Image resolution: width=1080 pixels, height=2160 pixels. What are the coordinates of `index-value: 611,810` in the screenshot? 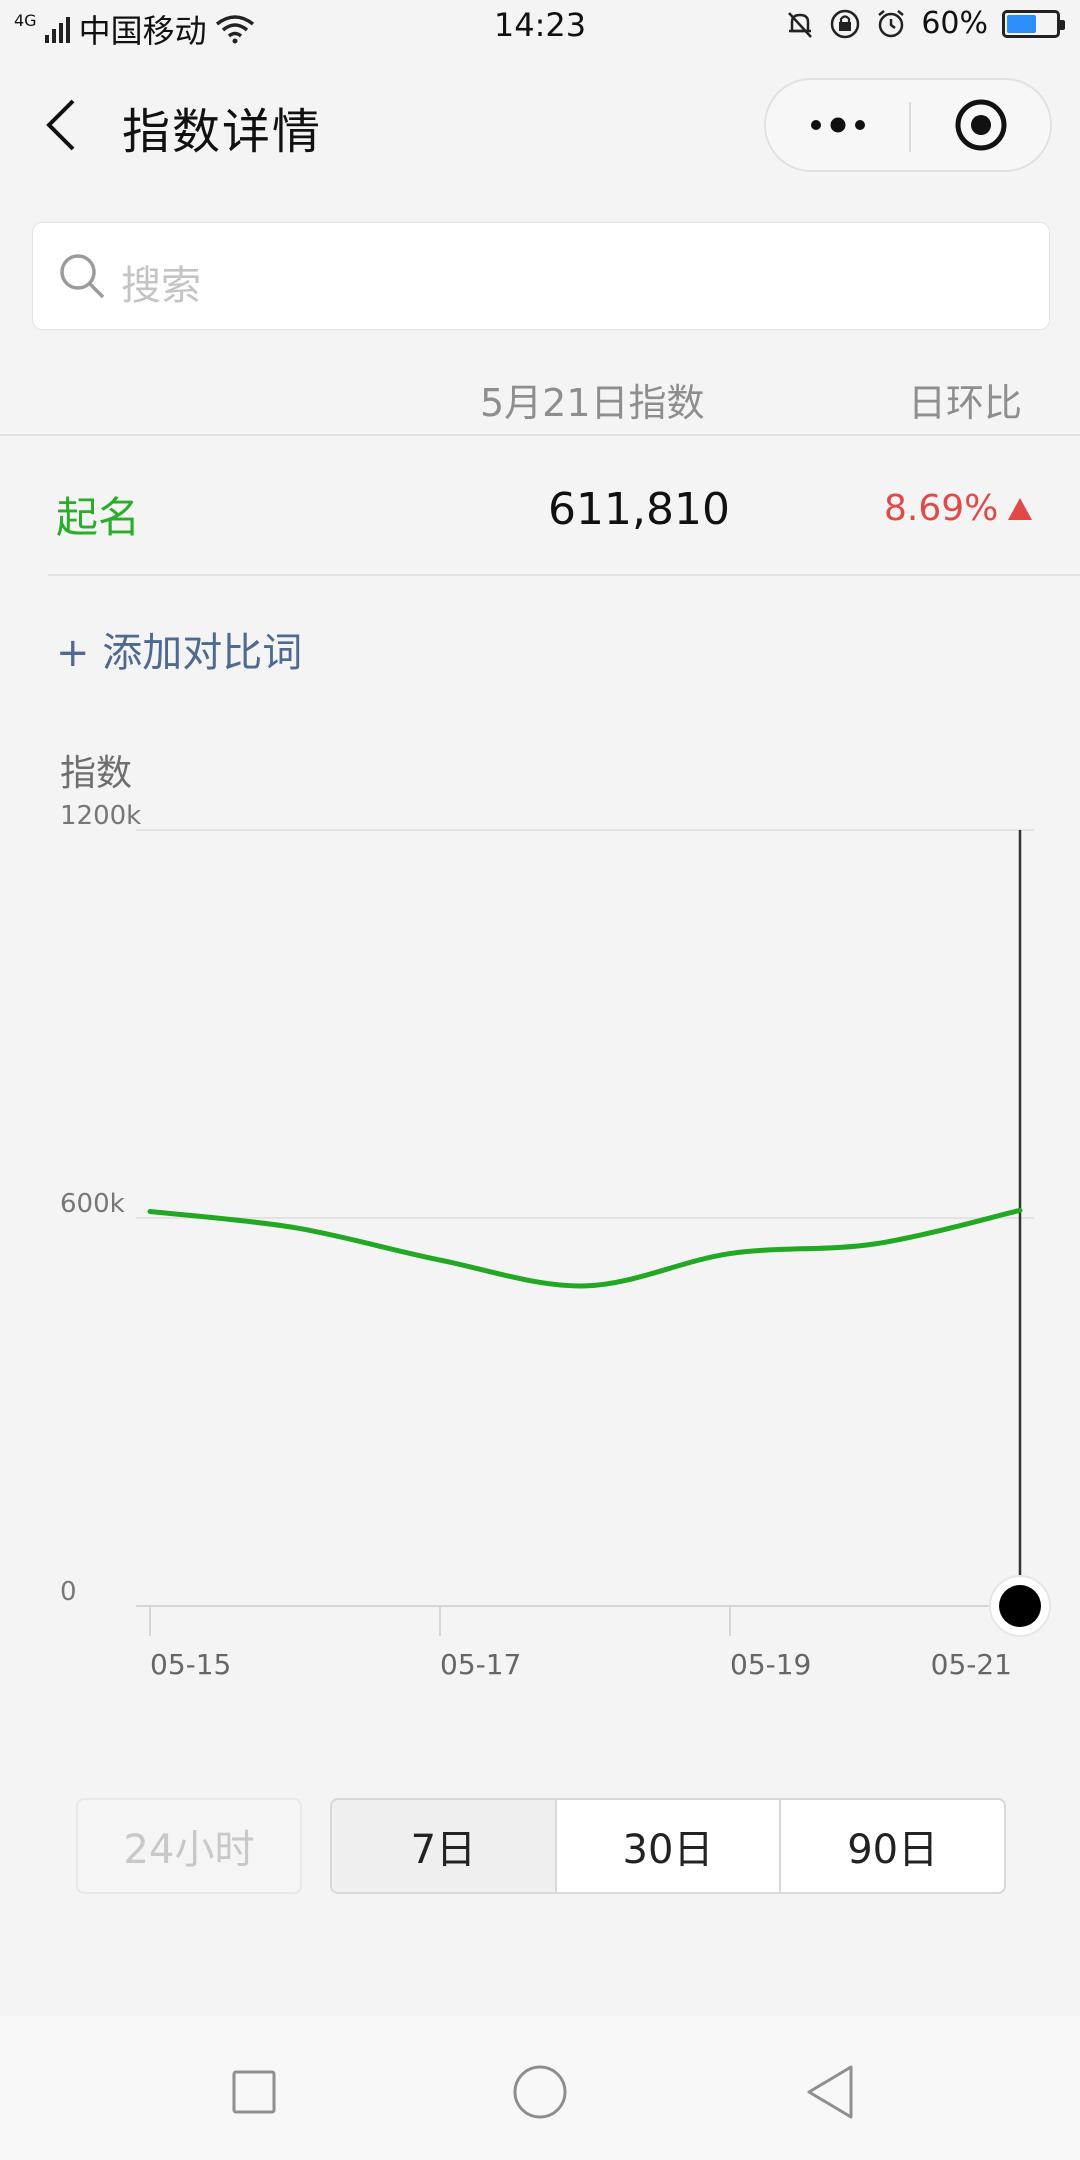 It's located at (639, 509).